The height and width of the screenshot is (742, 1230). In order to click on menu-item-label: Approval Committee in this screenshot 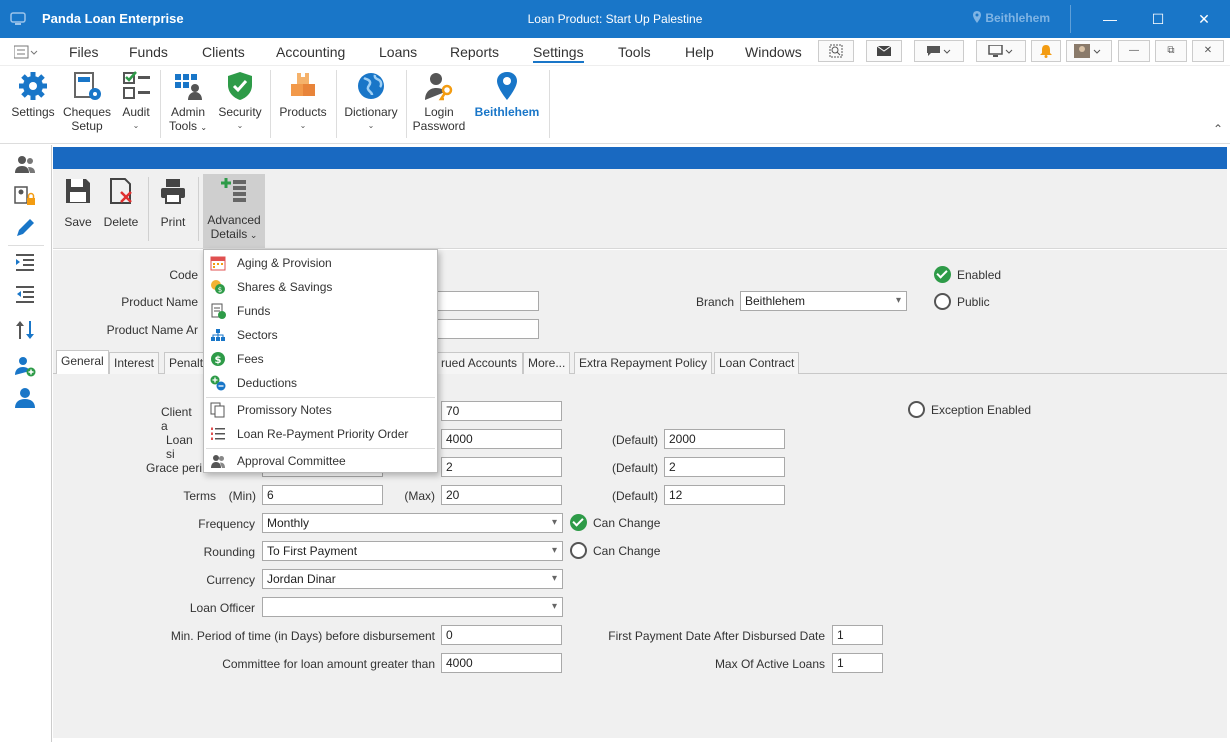, I will do `click(291, 461)`.